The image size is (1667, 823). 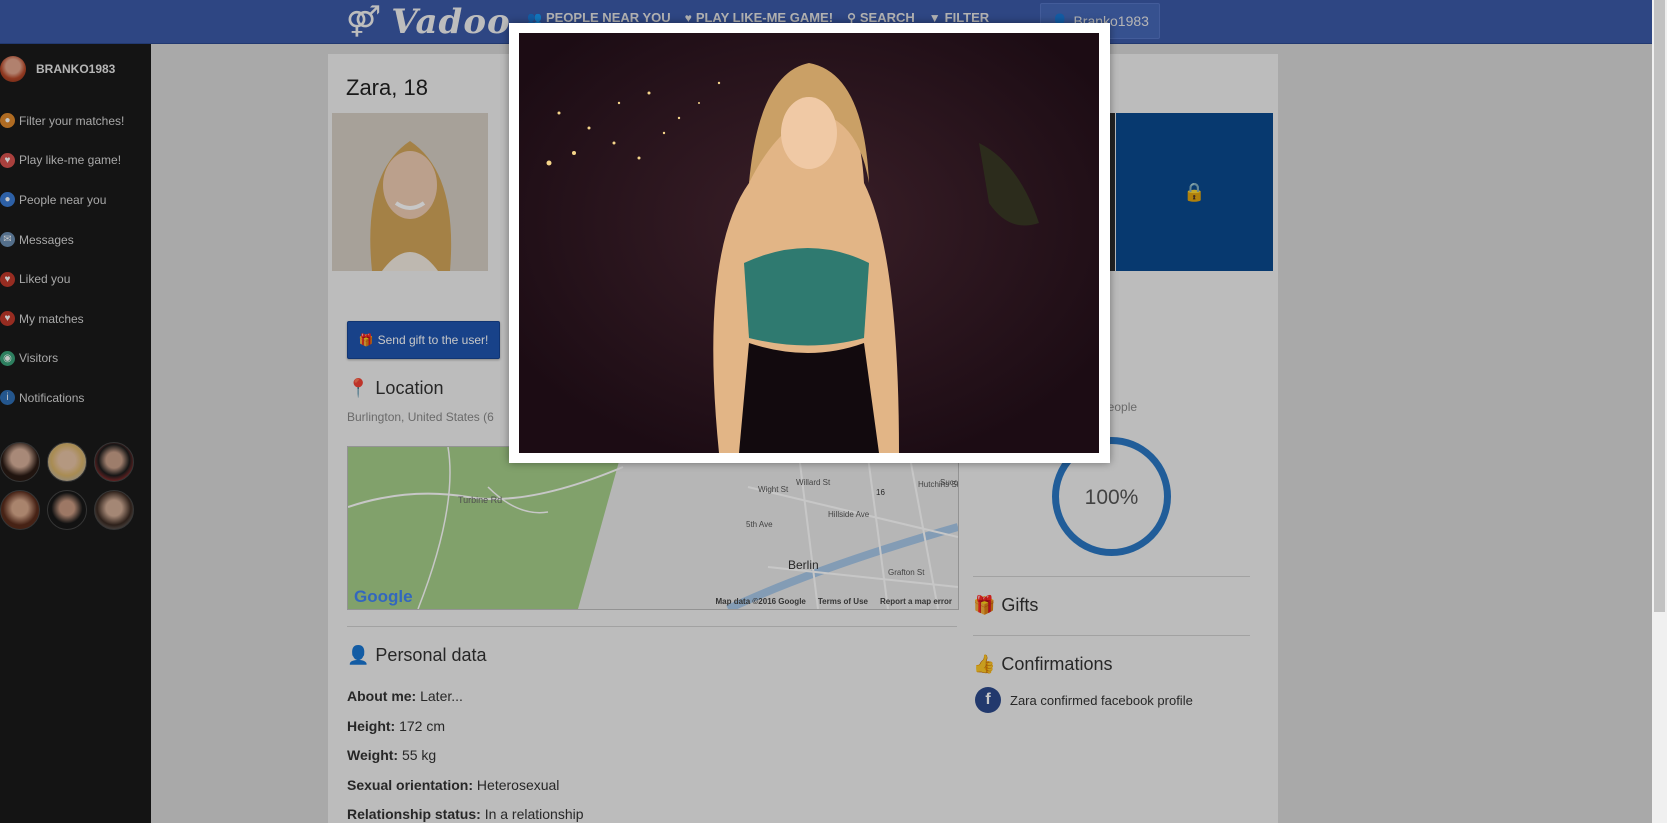 What do you see at coordinates (387, 87) in the screenshot?
I see `profile-name: Zara, 18` at bounding box center [387, 87].